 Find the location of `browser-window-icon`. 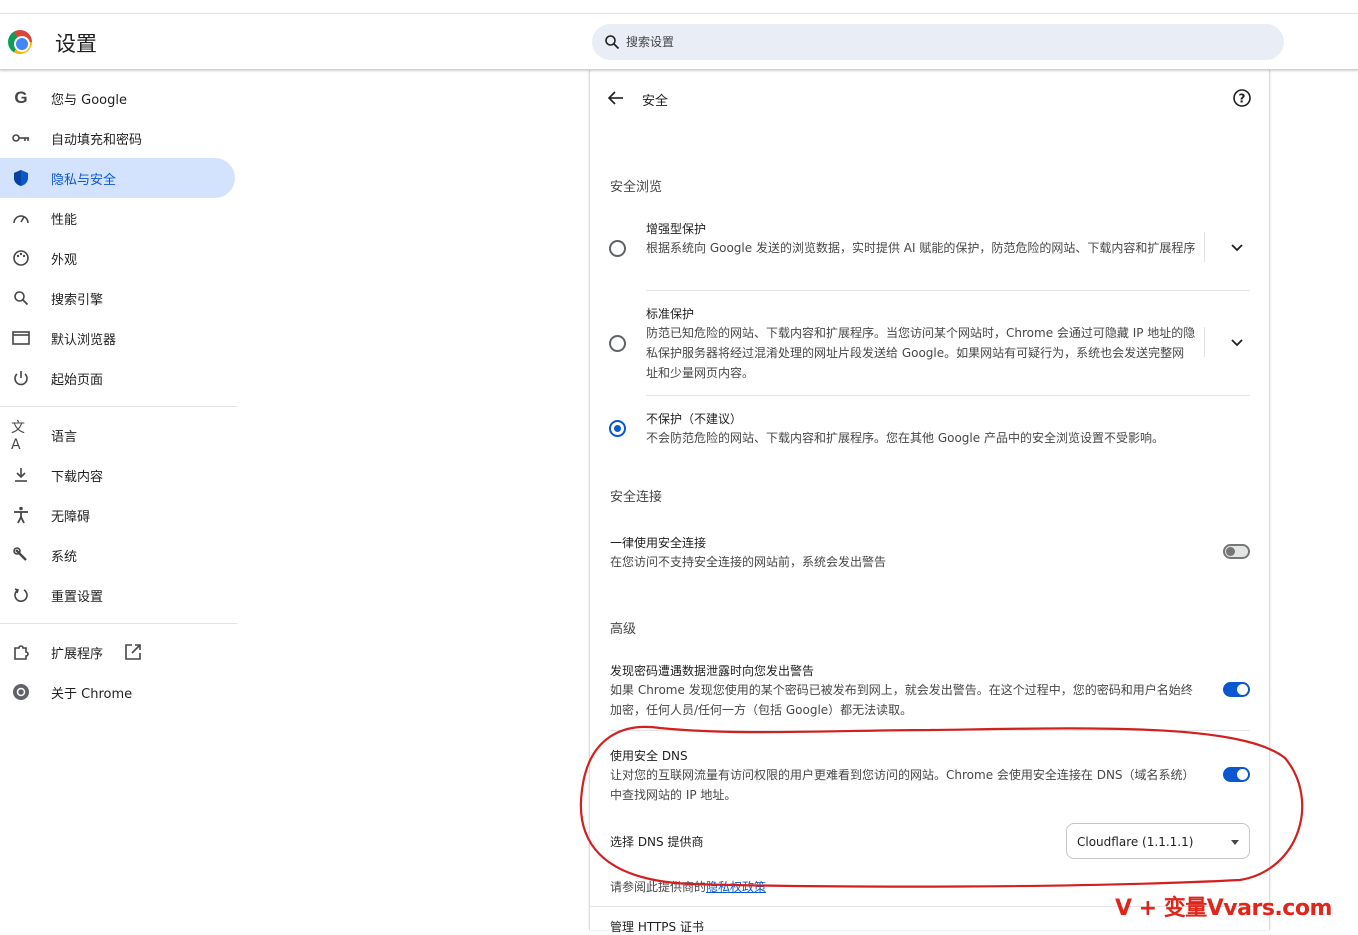

browser-window-icon is located at coordinates (21, 338).